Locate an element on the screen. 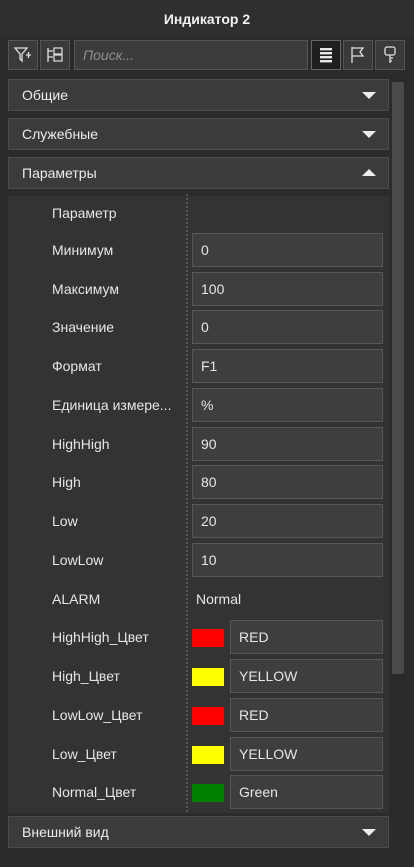 The image size is (414, 867). param-row: Формат F1 is located at coordinates (198, 366).